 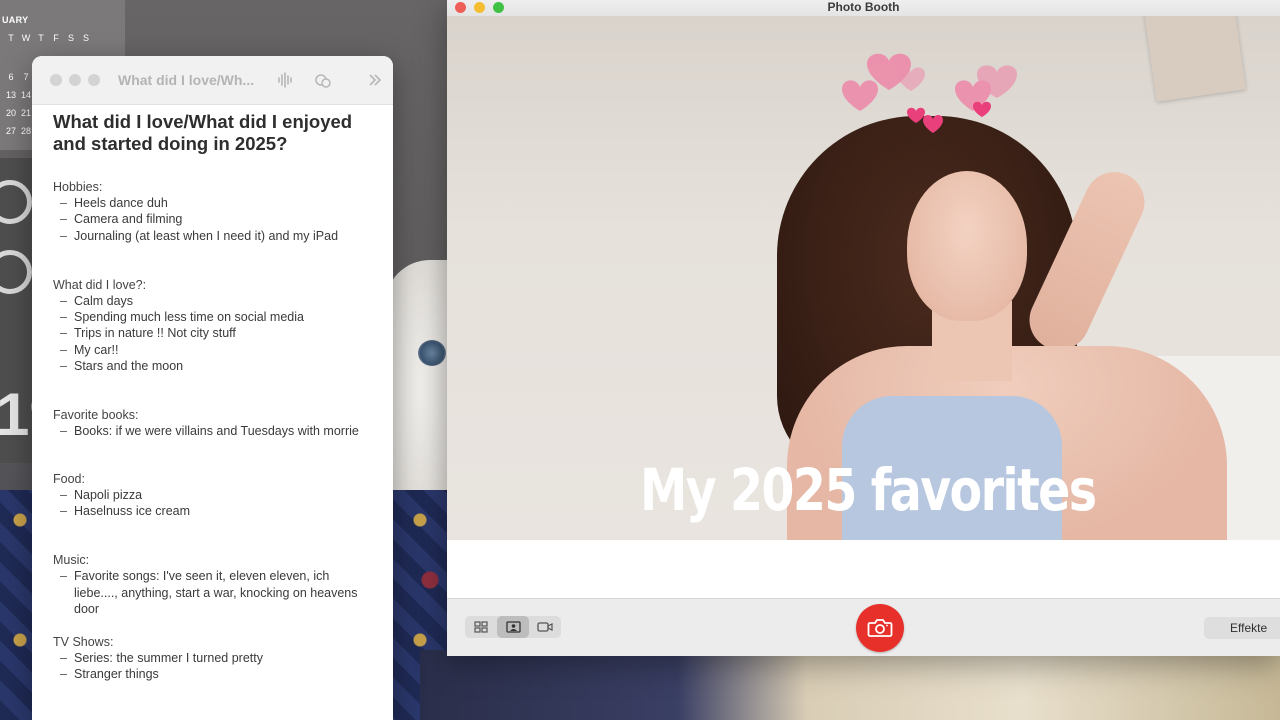 What do you see at coordinates (56, 80) in the screenshot?
I see `close-button` at bounding box center [56, 80].